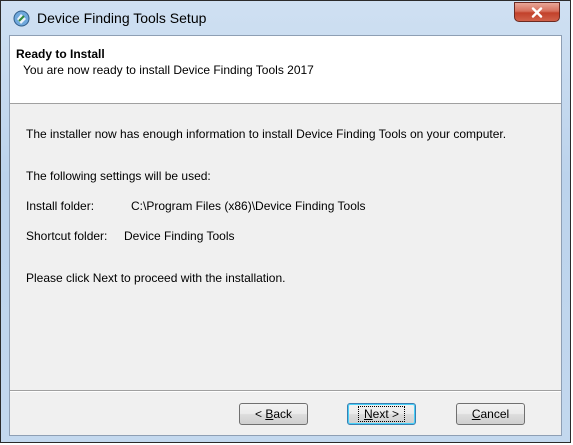 Image resolution: width=573 pixels, height=445 pixels. What do you see at coordinates (118, 176) in the screenshot?
I see `settings-heading: The following settings will be used:` at bounding box center [118, 176].